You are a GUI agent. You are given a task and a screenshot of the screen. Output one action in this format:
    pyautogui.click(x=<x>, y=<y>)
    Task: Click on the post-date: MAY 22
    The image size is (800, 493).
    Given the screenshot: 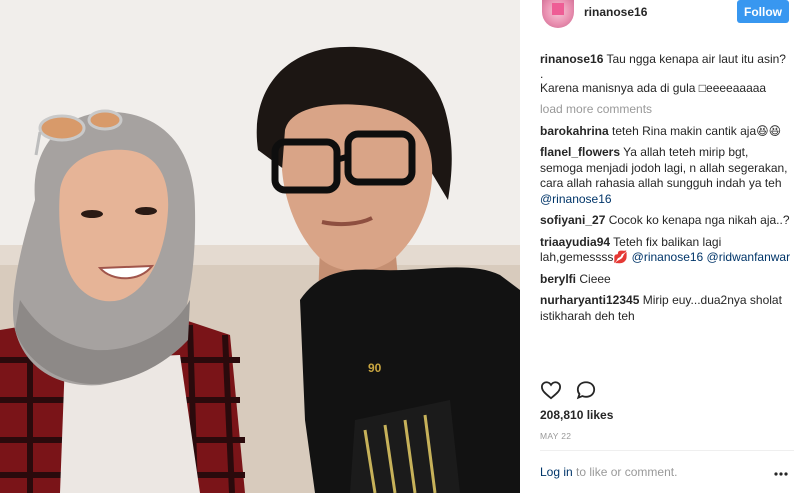 What is the action you would take?
    pyautogui.click(x=556, y=436)
    